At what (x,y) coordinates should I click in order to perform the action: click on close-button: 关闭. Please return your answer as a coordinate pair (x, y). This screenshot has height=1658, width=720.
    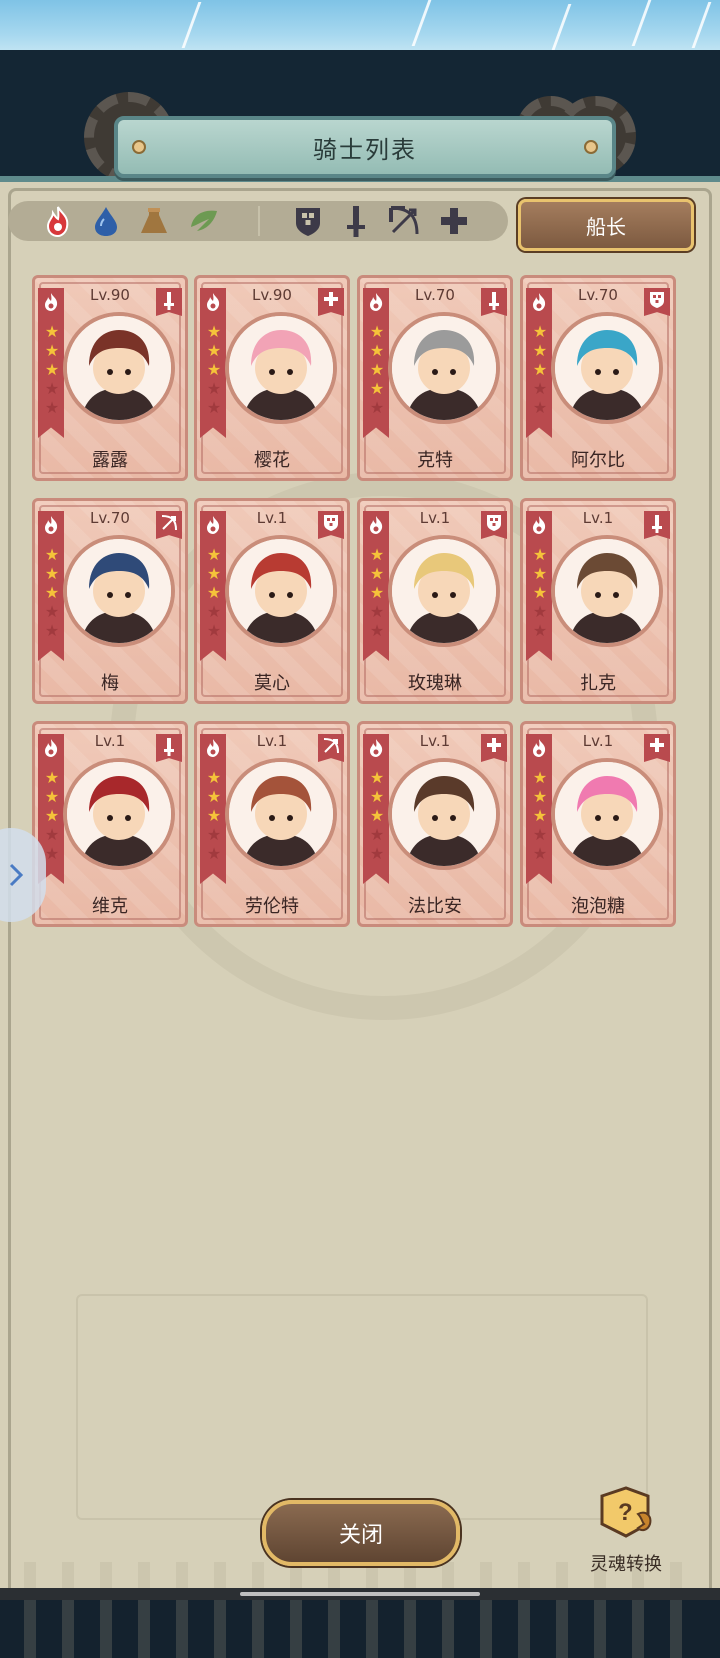
    Looking at the image, I should click on (361, 1533).